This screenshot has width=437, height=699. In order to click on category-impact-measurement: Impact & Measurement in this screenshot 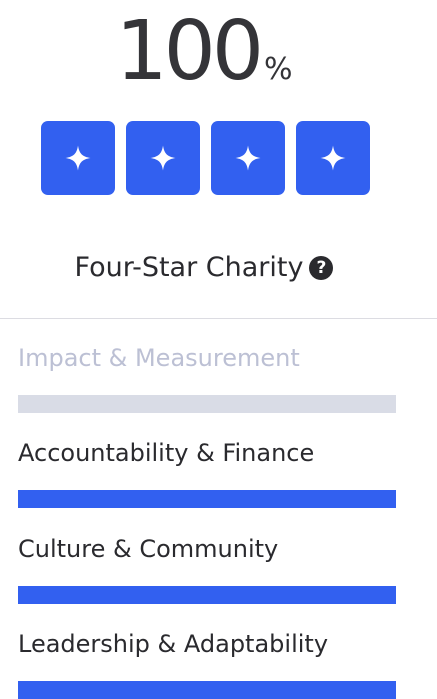, I will do `click(207, 377)`.